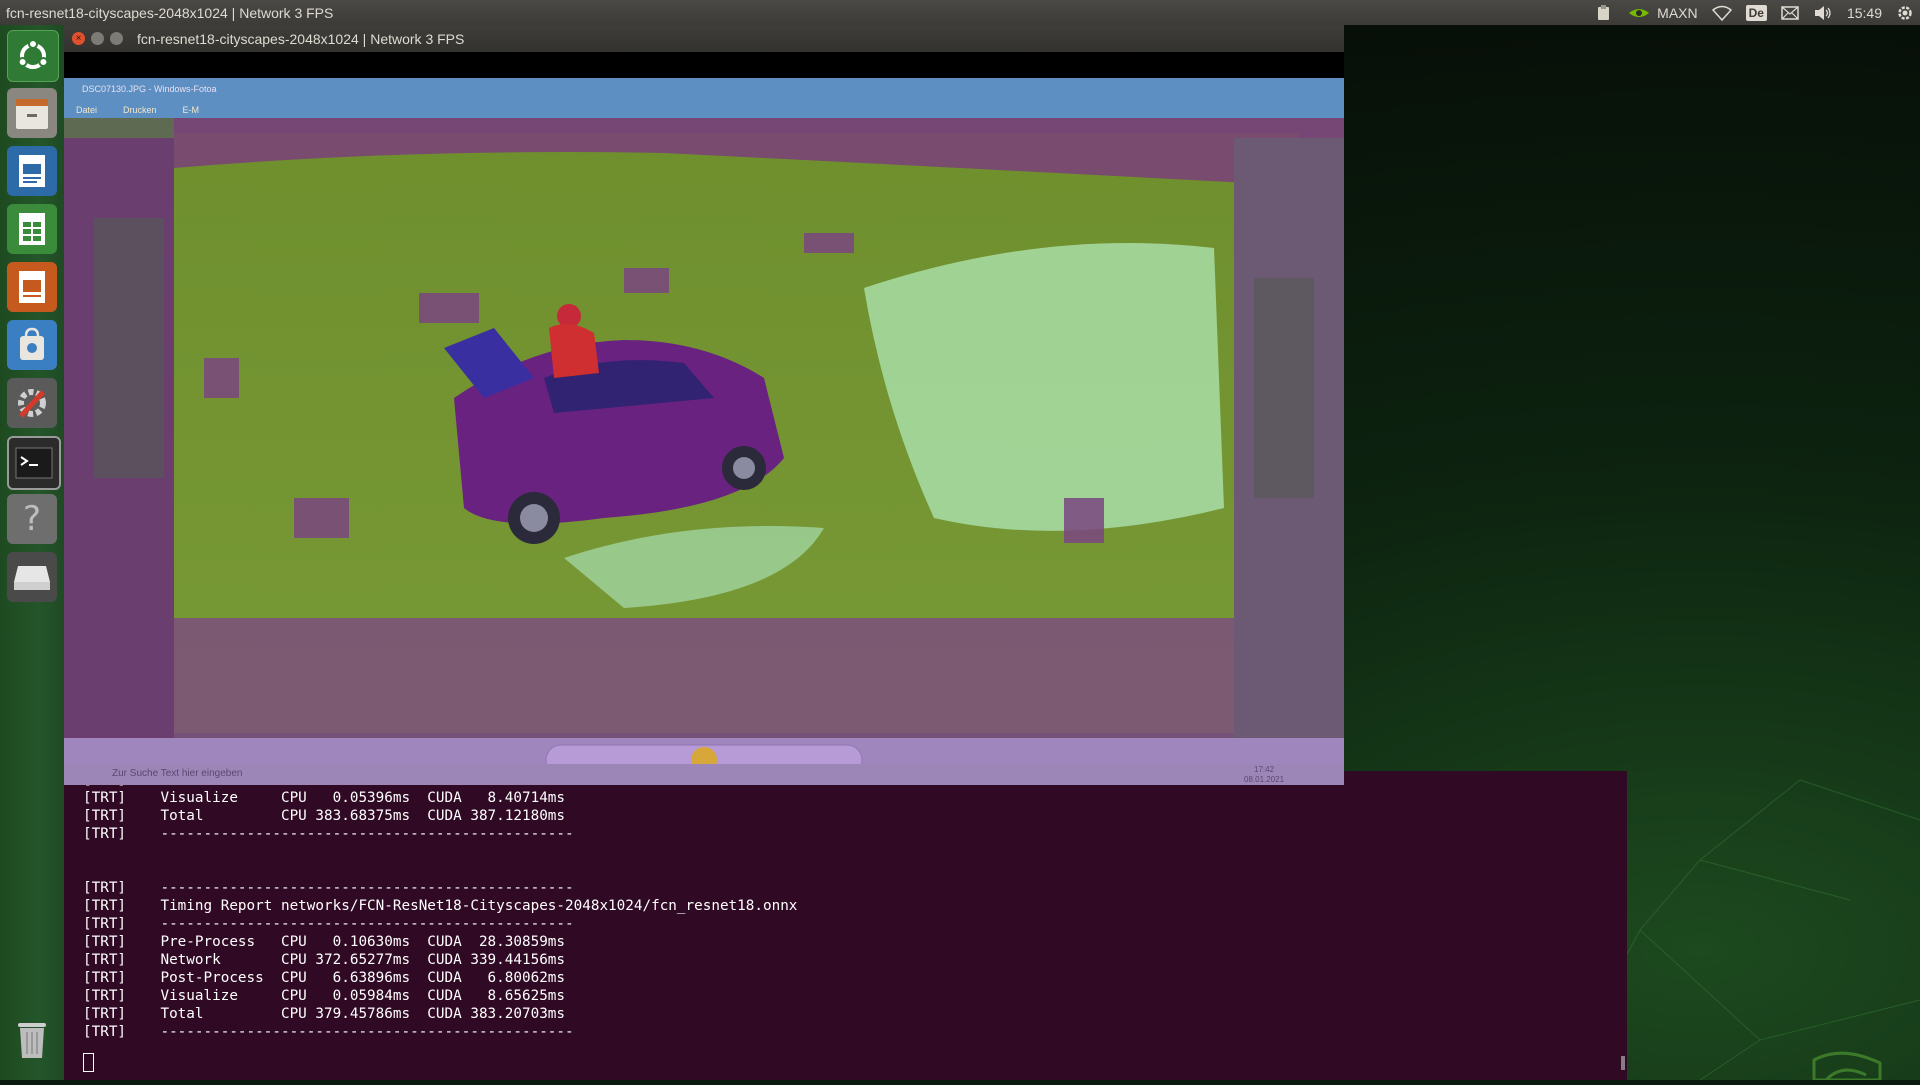 The height and width of the screenshot is (1085, 1920). Describe the element at coordinates (1864, 13) in the screenshot. I see `clock: 15:49` at that location.